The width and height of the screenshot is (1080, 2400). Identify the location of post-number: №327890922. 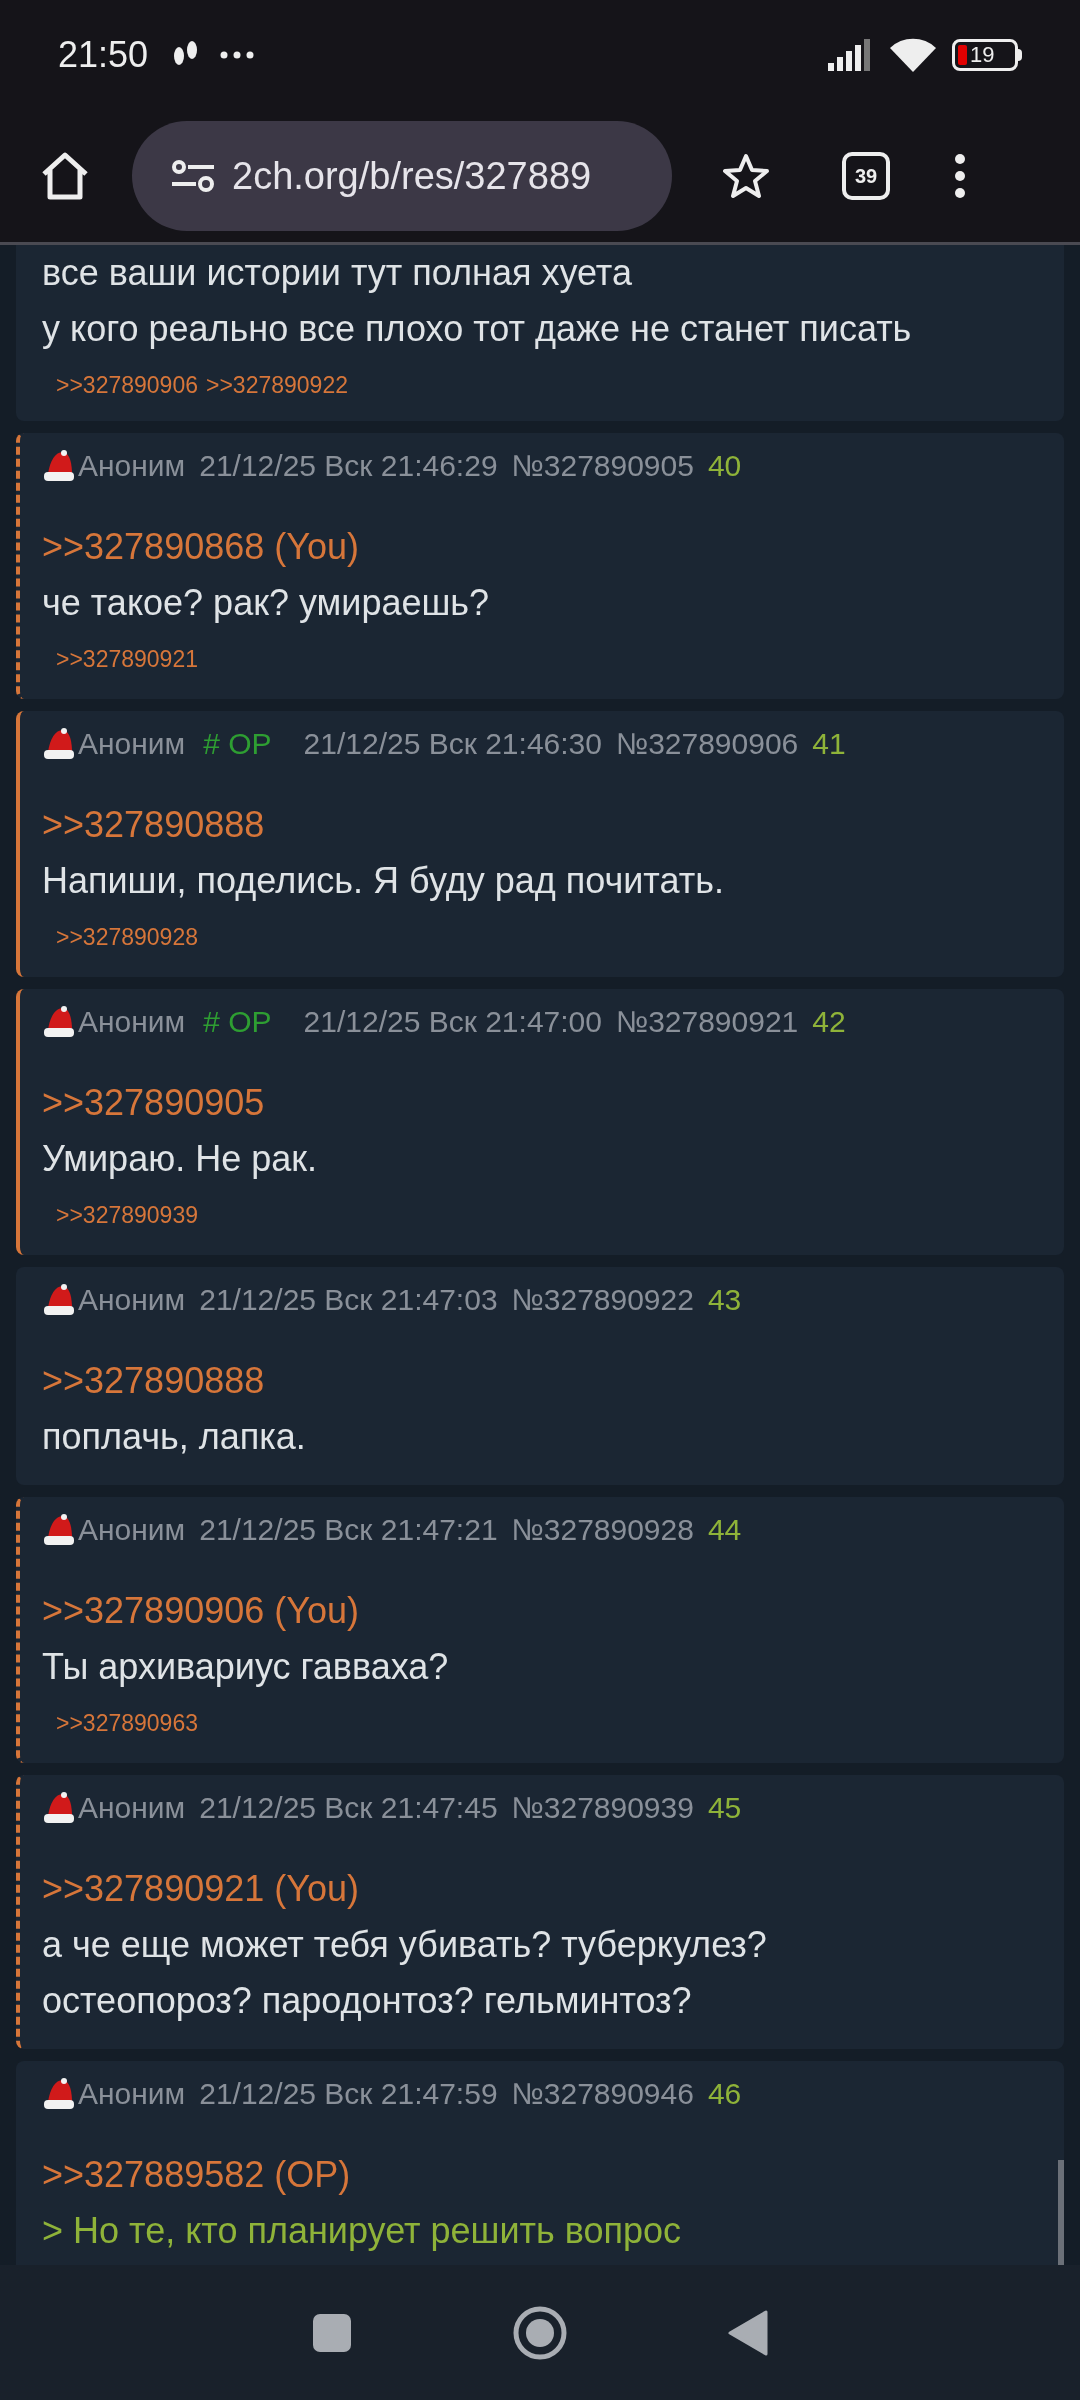
(602, 1299).